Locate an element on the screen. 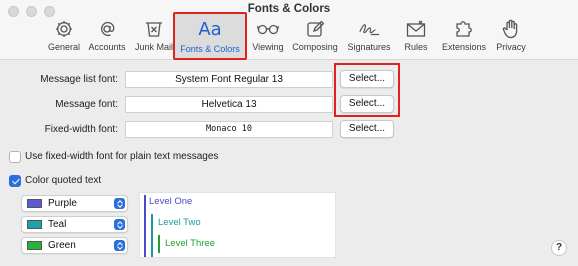  tab-label: Fonts & Colors is located at coordinates (210, 49).